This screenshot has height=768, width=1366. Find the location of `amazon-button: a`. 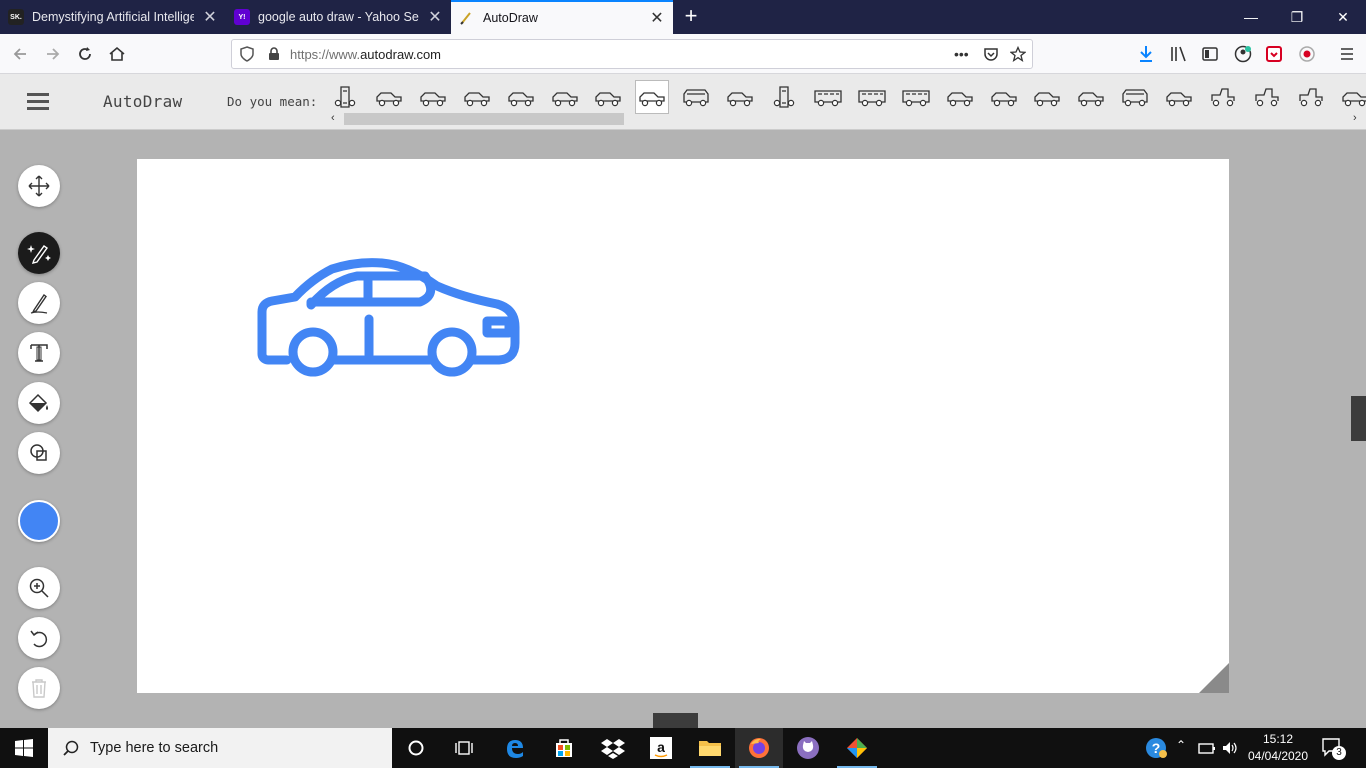

amazon-button: a is located at coordinates (661, 748).